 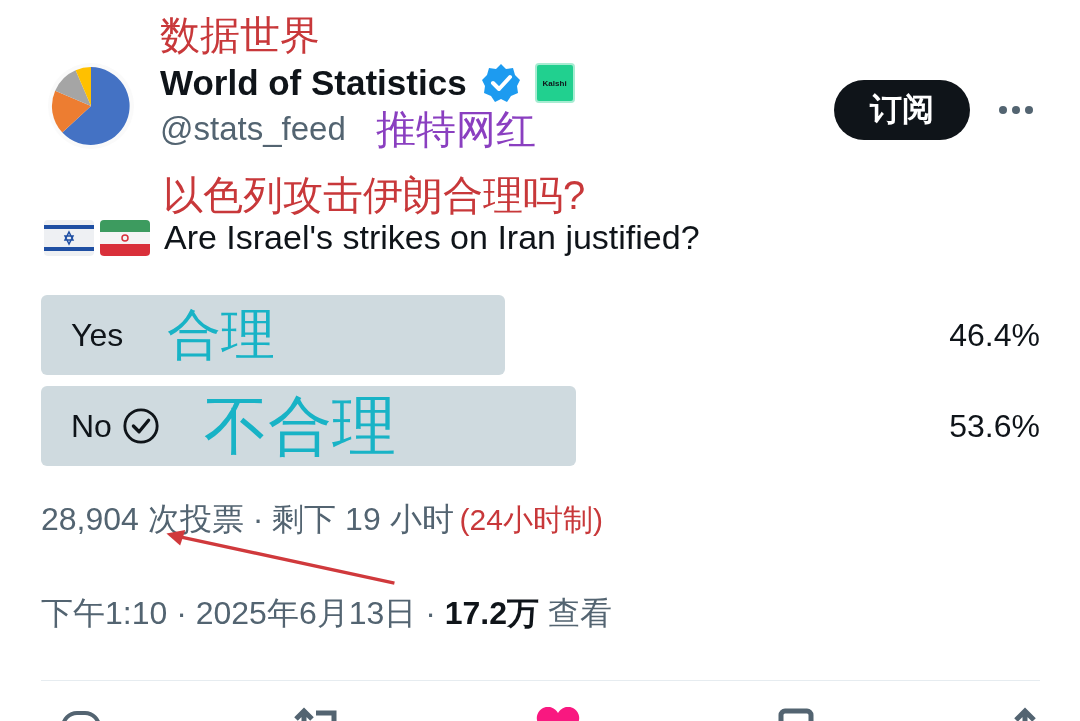 I want to click on poll-option-label: No, so click(x=91, y=426).